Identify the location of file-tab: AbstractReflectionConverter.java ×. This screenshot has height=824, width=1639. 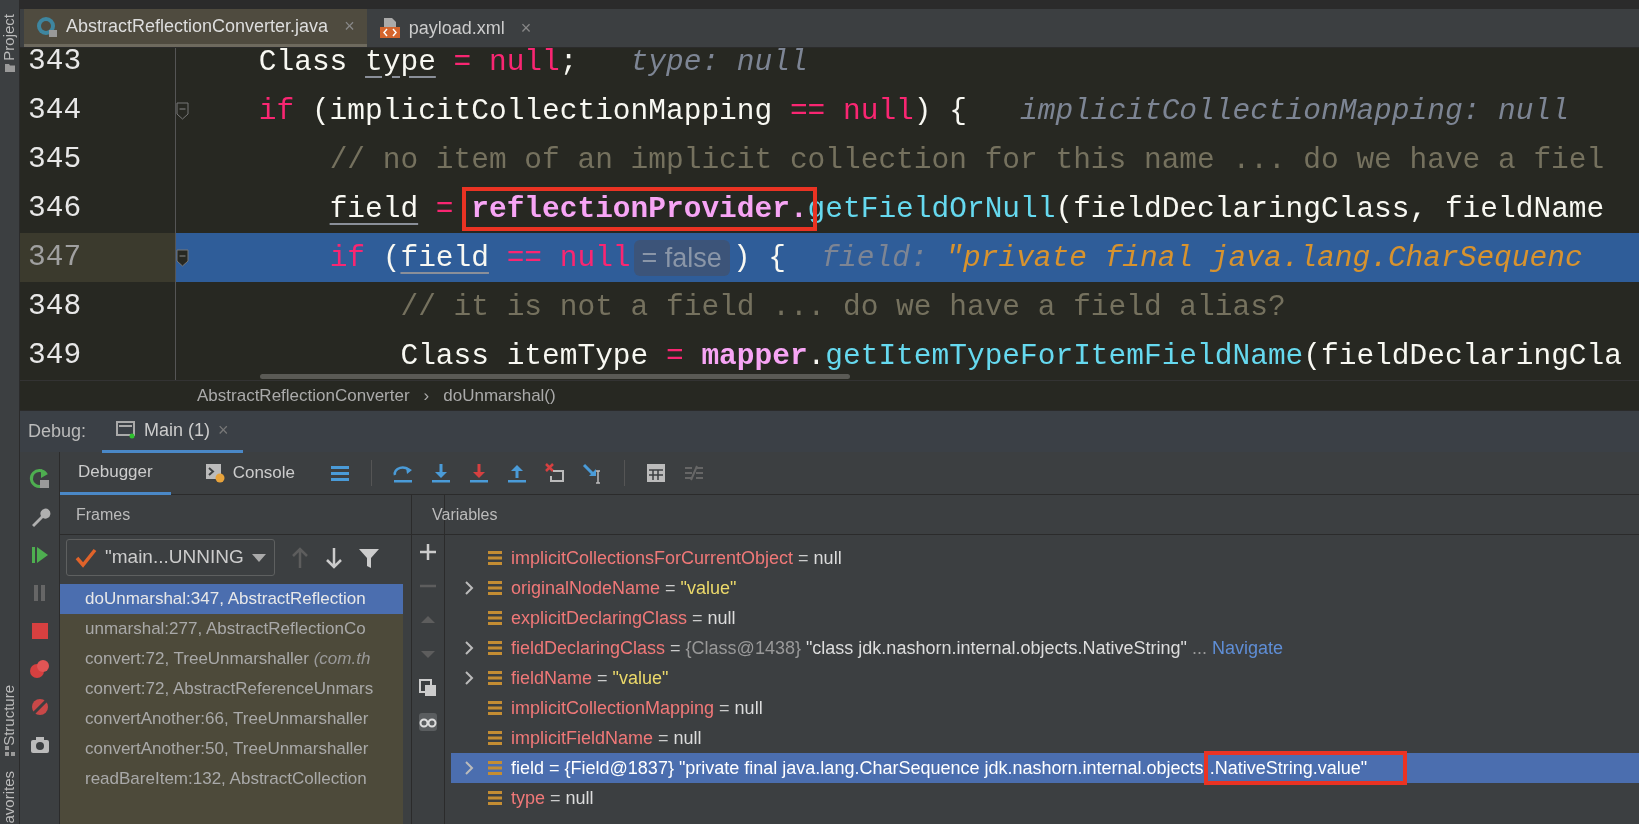
(195, 28).